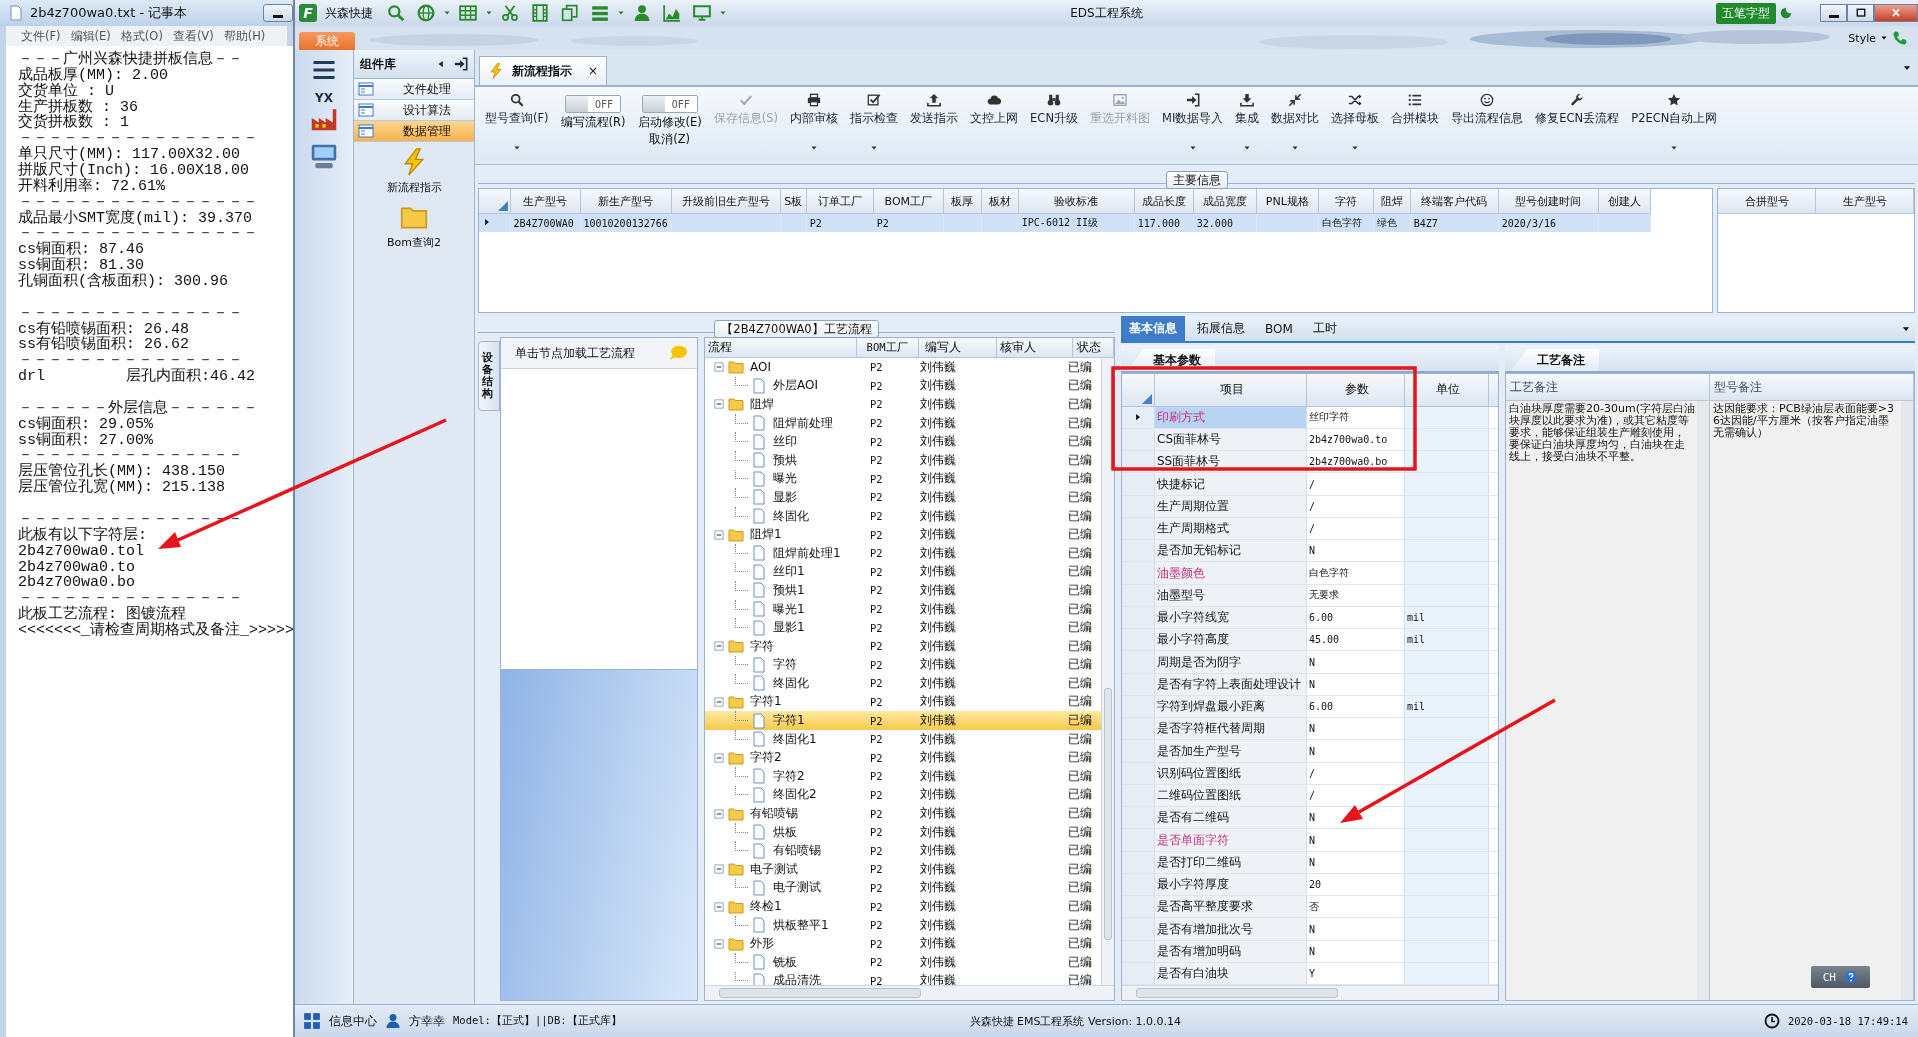 Image resolution: width=1918 pixels, height=1037 pixels. Describe the element at coordinates (1287, 201) in the screenshot. I see `column-header: PNL规格` at that location.